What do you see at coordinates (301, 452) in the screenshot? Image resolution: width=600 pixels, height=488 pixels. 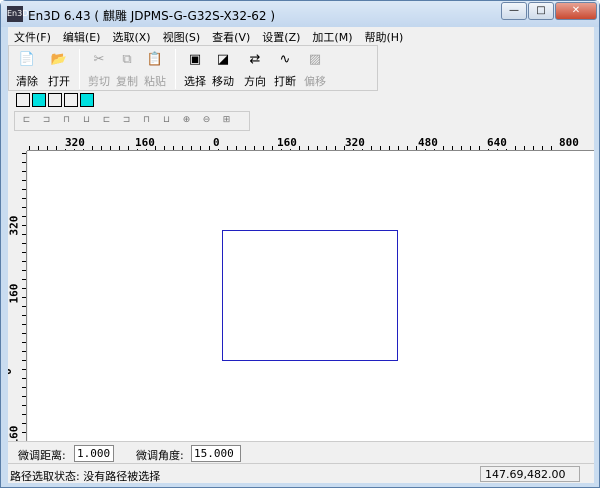 I see `fine-tune-bar: 微调距离: 微调角度:` at bounding box center [301, 452].